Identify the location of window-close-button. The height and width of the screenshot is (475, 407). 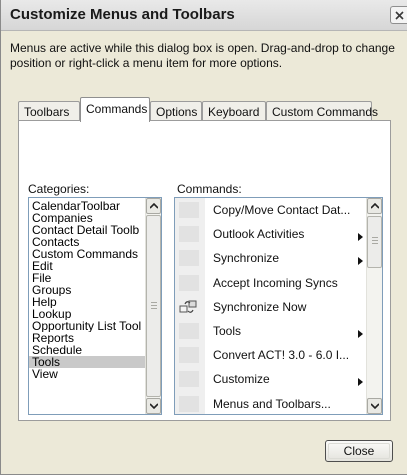
(398, 15).